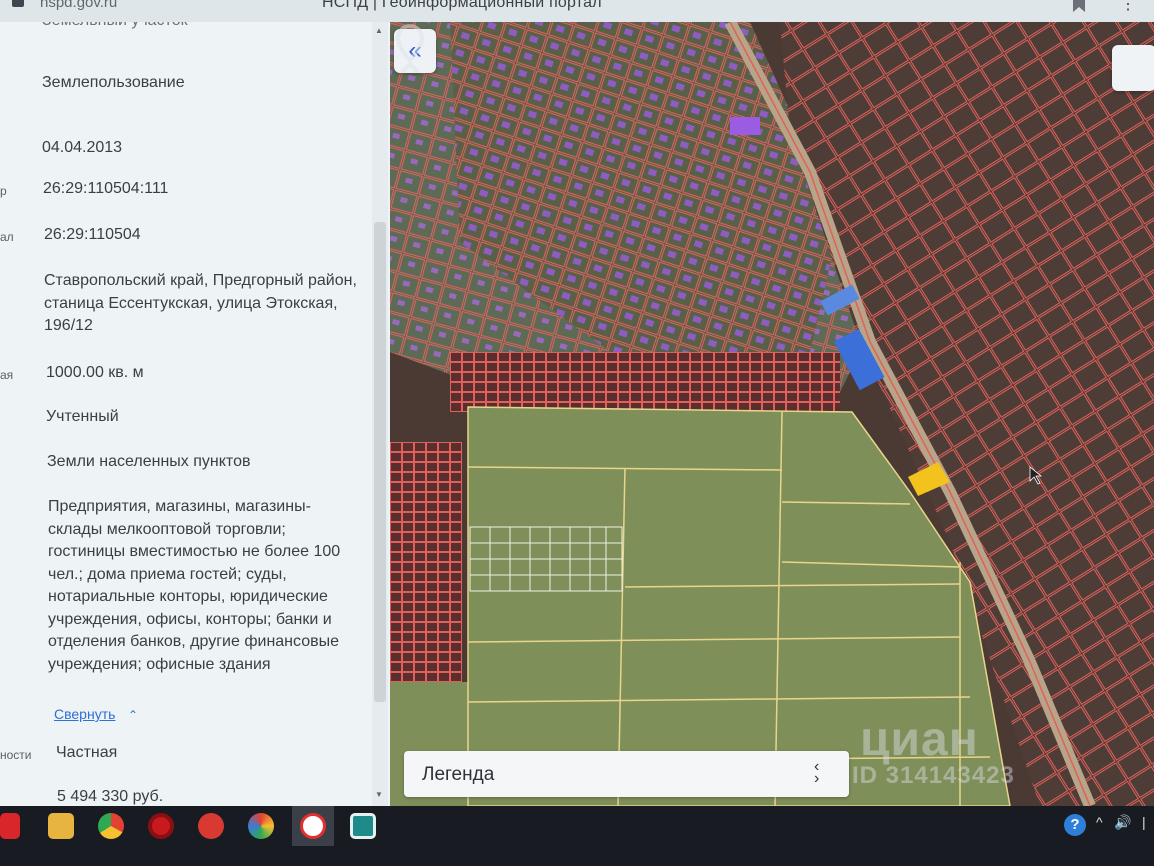 The width and height of the screenshot is (1154, 866). Describe the element at coordinates (82, 416) in the screenshot. I see `field-value-status: Учтенный` at that location.